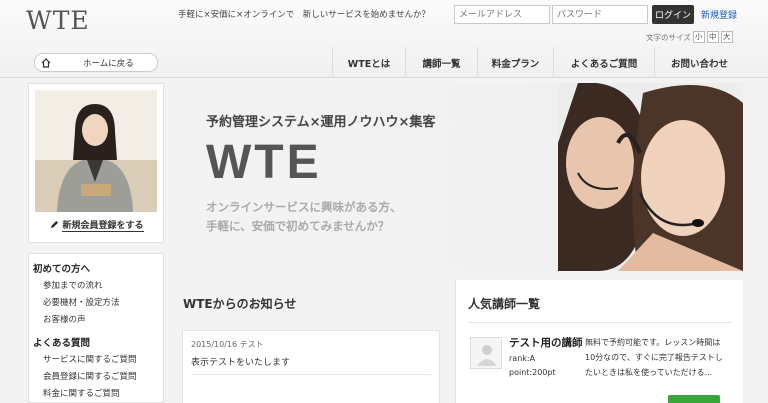 The width and height of the screenshot is (768, 403). What do you see at coordinates (227, 344) in the screenshot?
I see `news-item-date: 2015/10/16 テスト` at bounding box center [227, 344].